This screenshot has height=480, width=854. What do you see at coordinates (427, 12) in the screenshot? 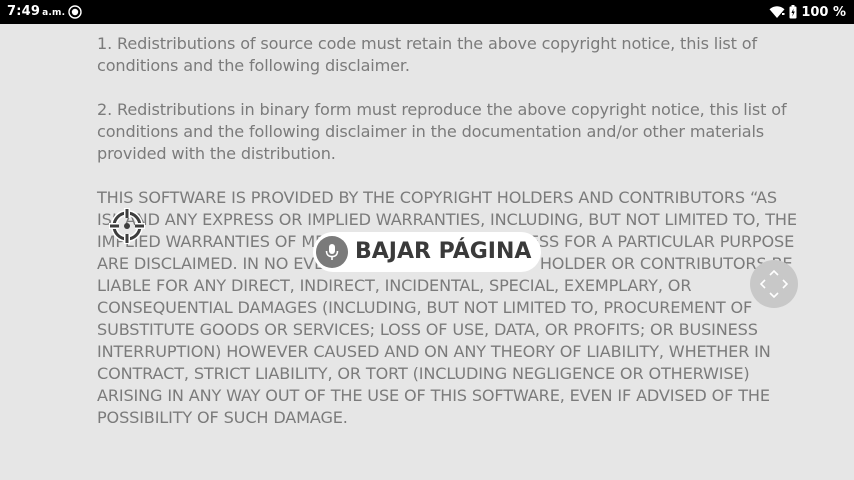
I see `status-bar: 7:49 a.m. 100 %` at bounding box center [427, 12].